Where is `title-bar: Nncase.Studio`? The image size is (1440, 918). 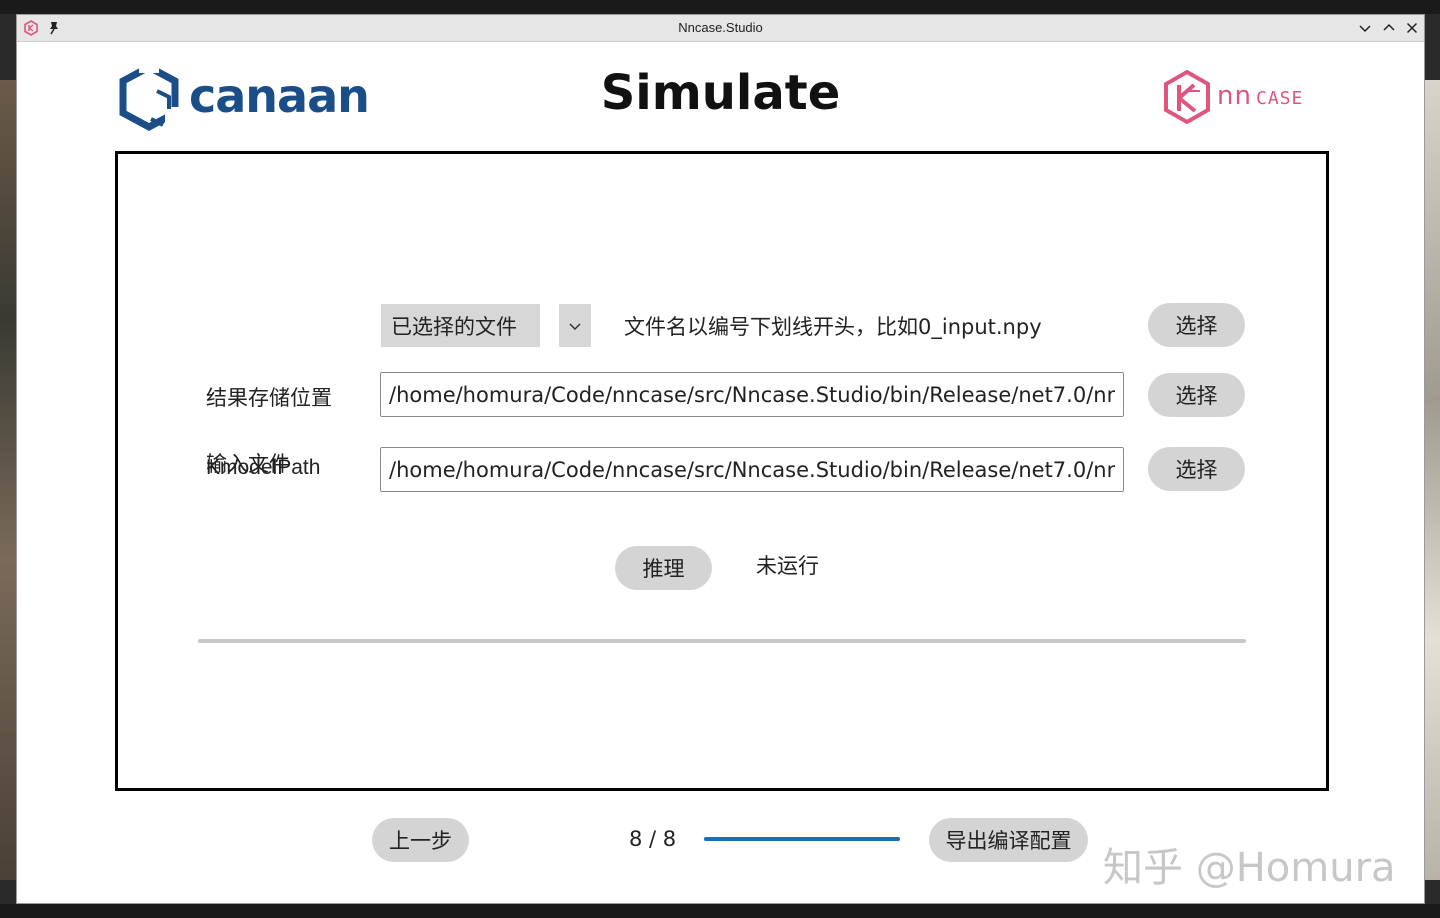 title-bar: Nncase.Studio is located at coordinates (720, 28).